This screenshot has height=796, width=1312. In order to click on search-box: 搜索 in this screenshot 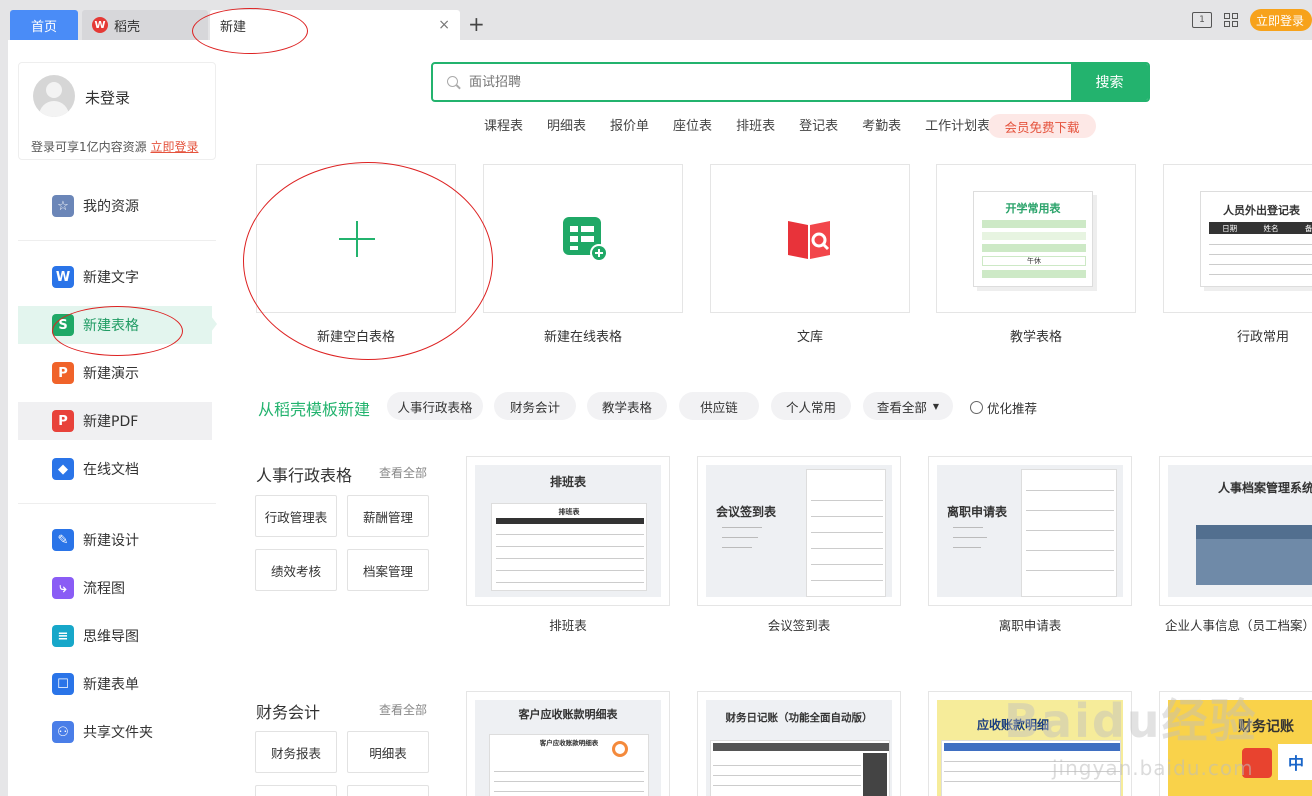, I will do `click(790, 82)`.